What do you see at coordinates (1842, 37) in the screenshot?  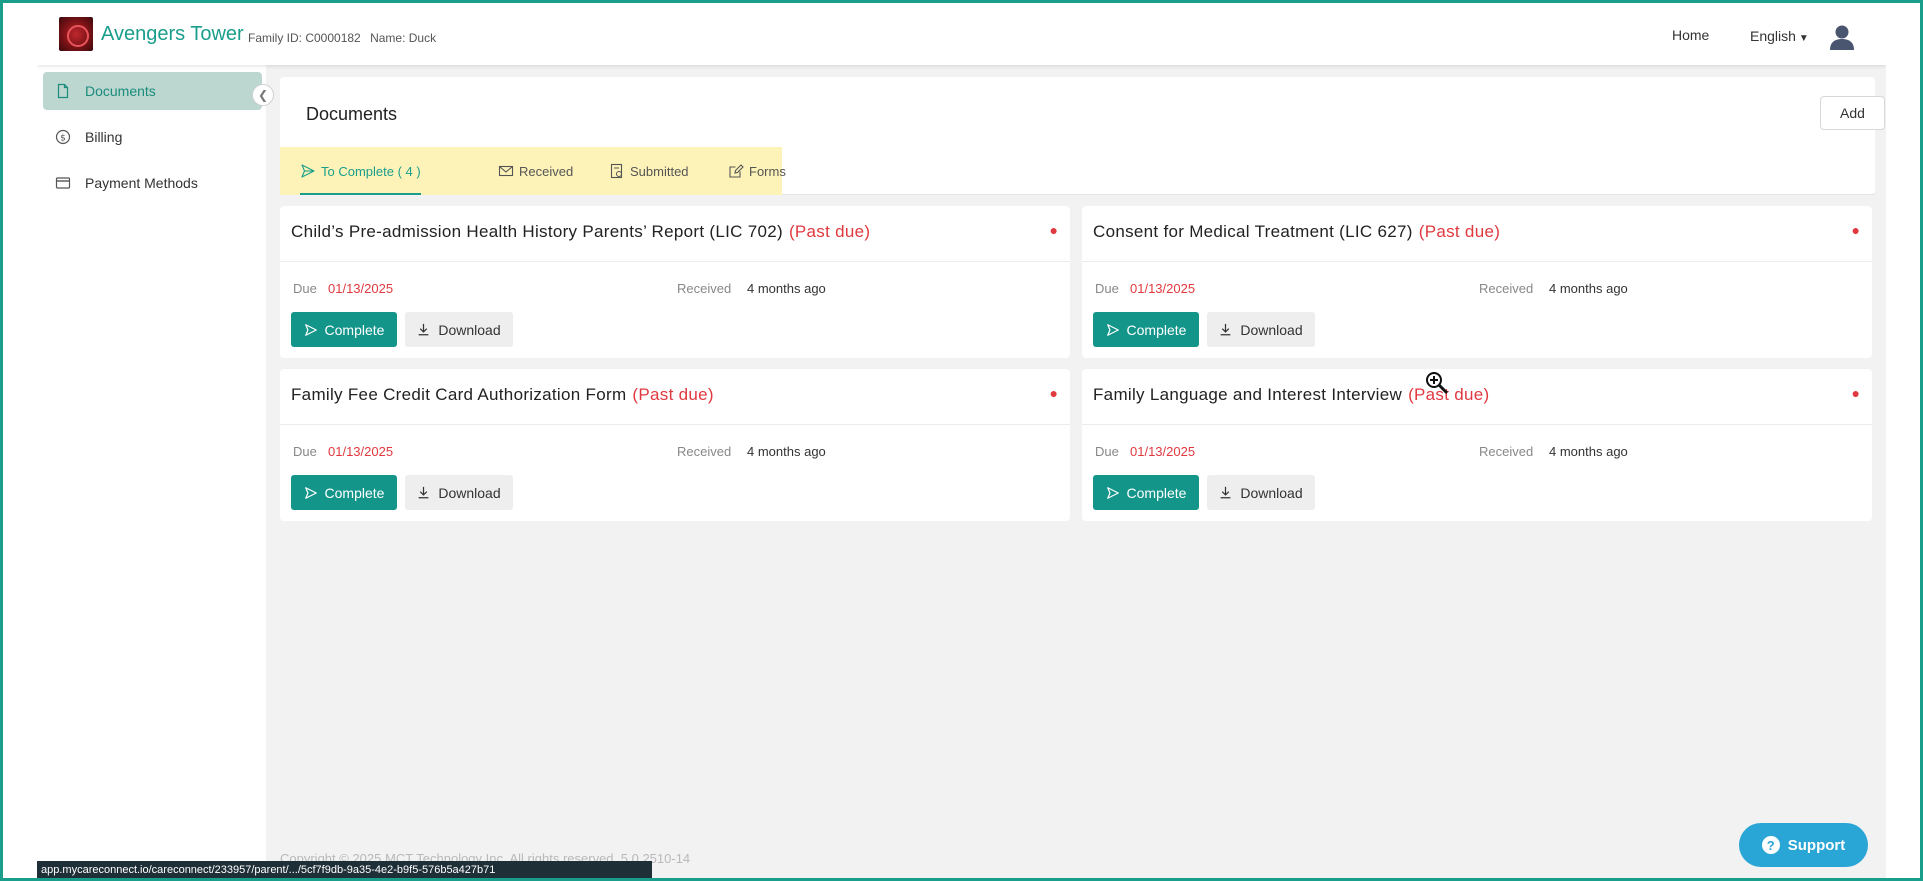 I see `user-avatar-icon` at bounding box center [1842, 37].